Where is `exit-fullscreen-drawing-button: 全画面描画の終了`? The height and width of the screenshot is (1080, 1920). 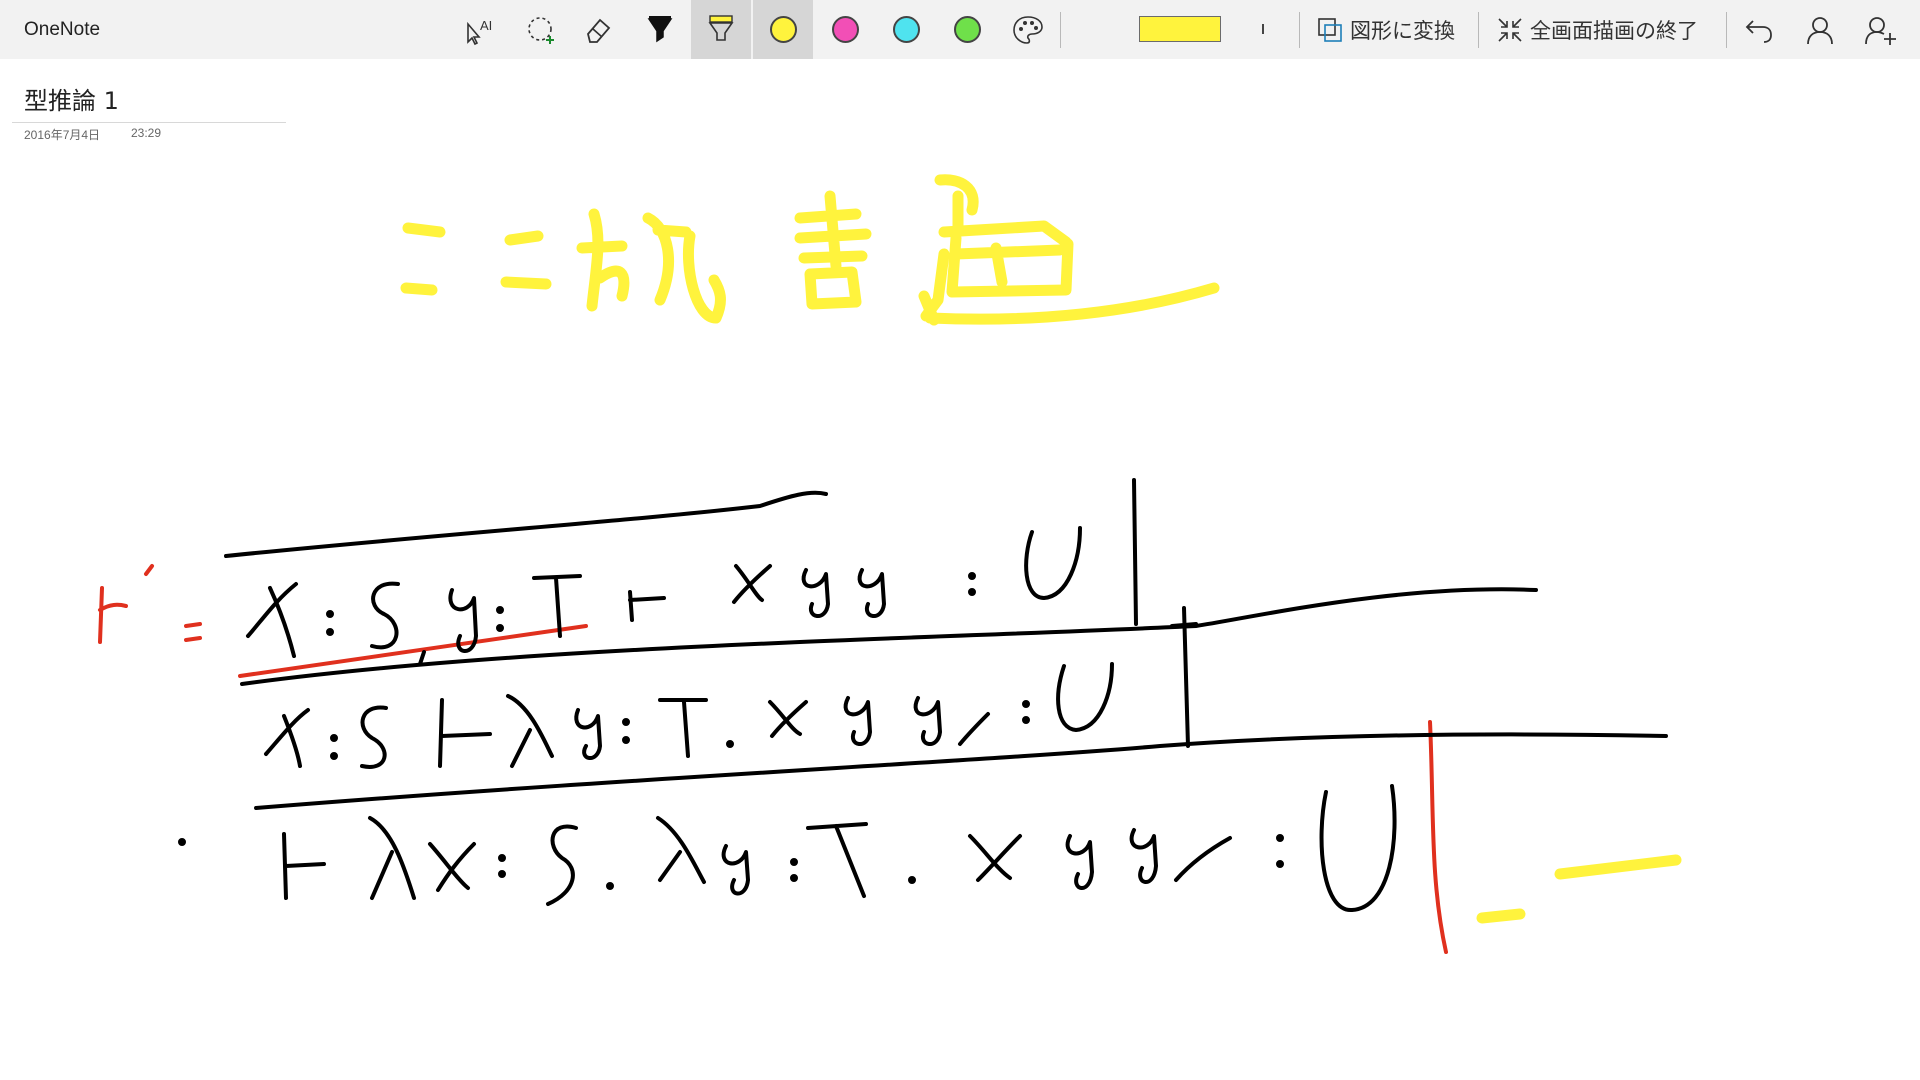
exit-fullscreen-drawing-button: 全画面描画の終了 is located at coordinates (1597, 29).